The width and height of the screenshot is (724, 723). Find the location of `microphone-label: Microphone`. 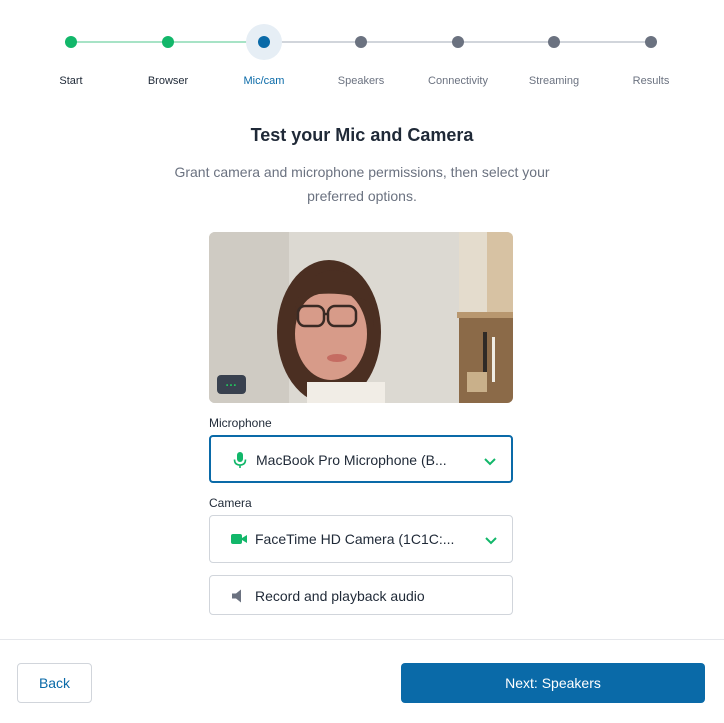

microphone-label: Microphone is located at coordinates (240, 423).